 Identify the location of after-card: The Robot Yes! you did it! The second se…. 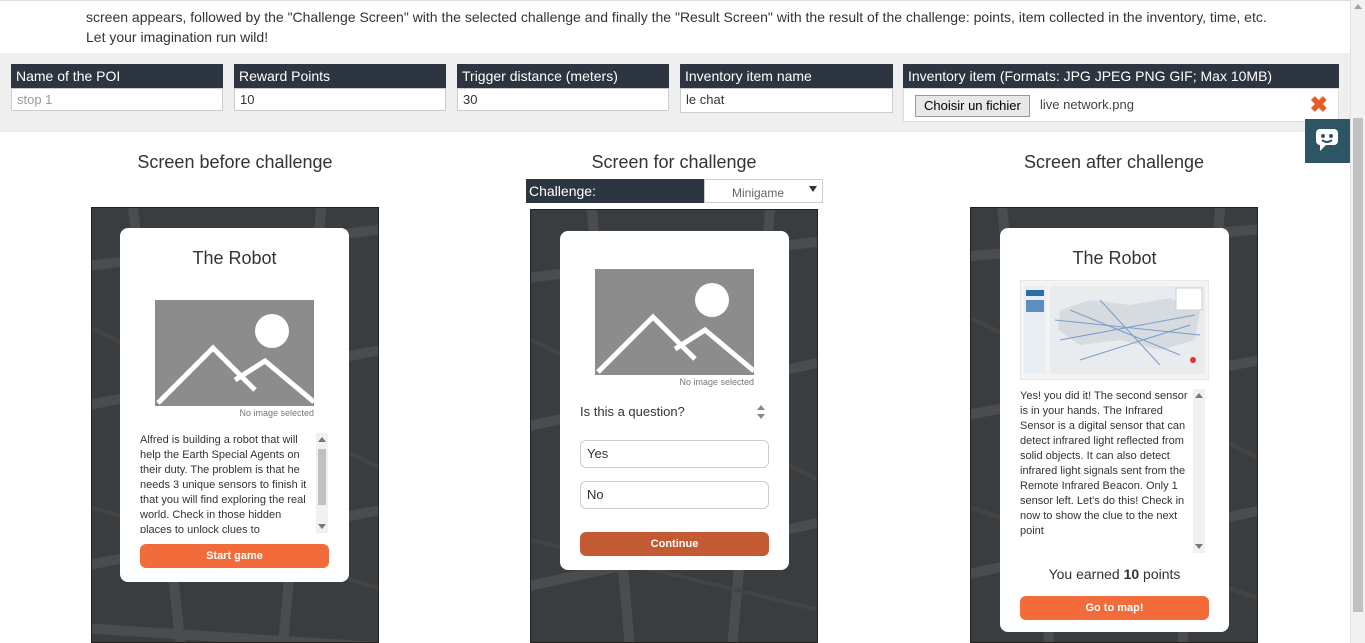
(1114, 430).